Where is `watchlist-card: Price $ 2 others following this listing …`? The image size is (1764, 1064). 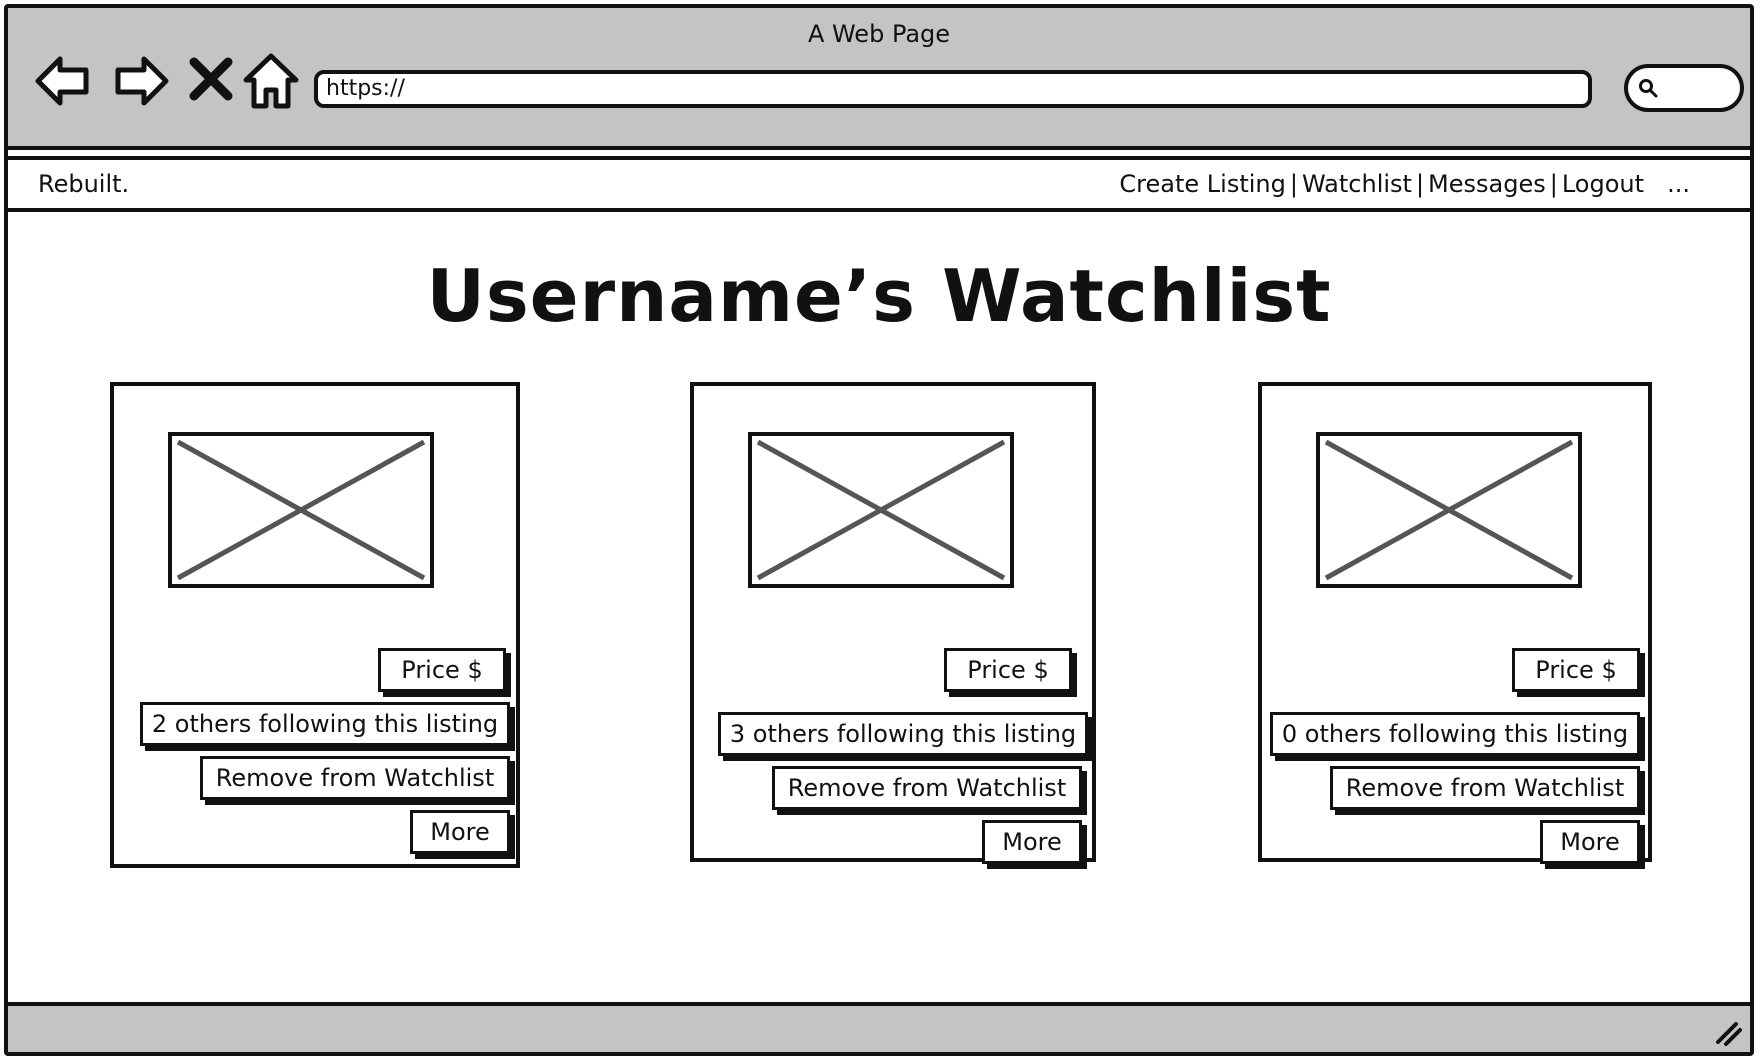
watchlist-card: Price $ 2 others following this listing … is located at coordinates (315, 625).